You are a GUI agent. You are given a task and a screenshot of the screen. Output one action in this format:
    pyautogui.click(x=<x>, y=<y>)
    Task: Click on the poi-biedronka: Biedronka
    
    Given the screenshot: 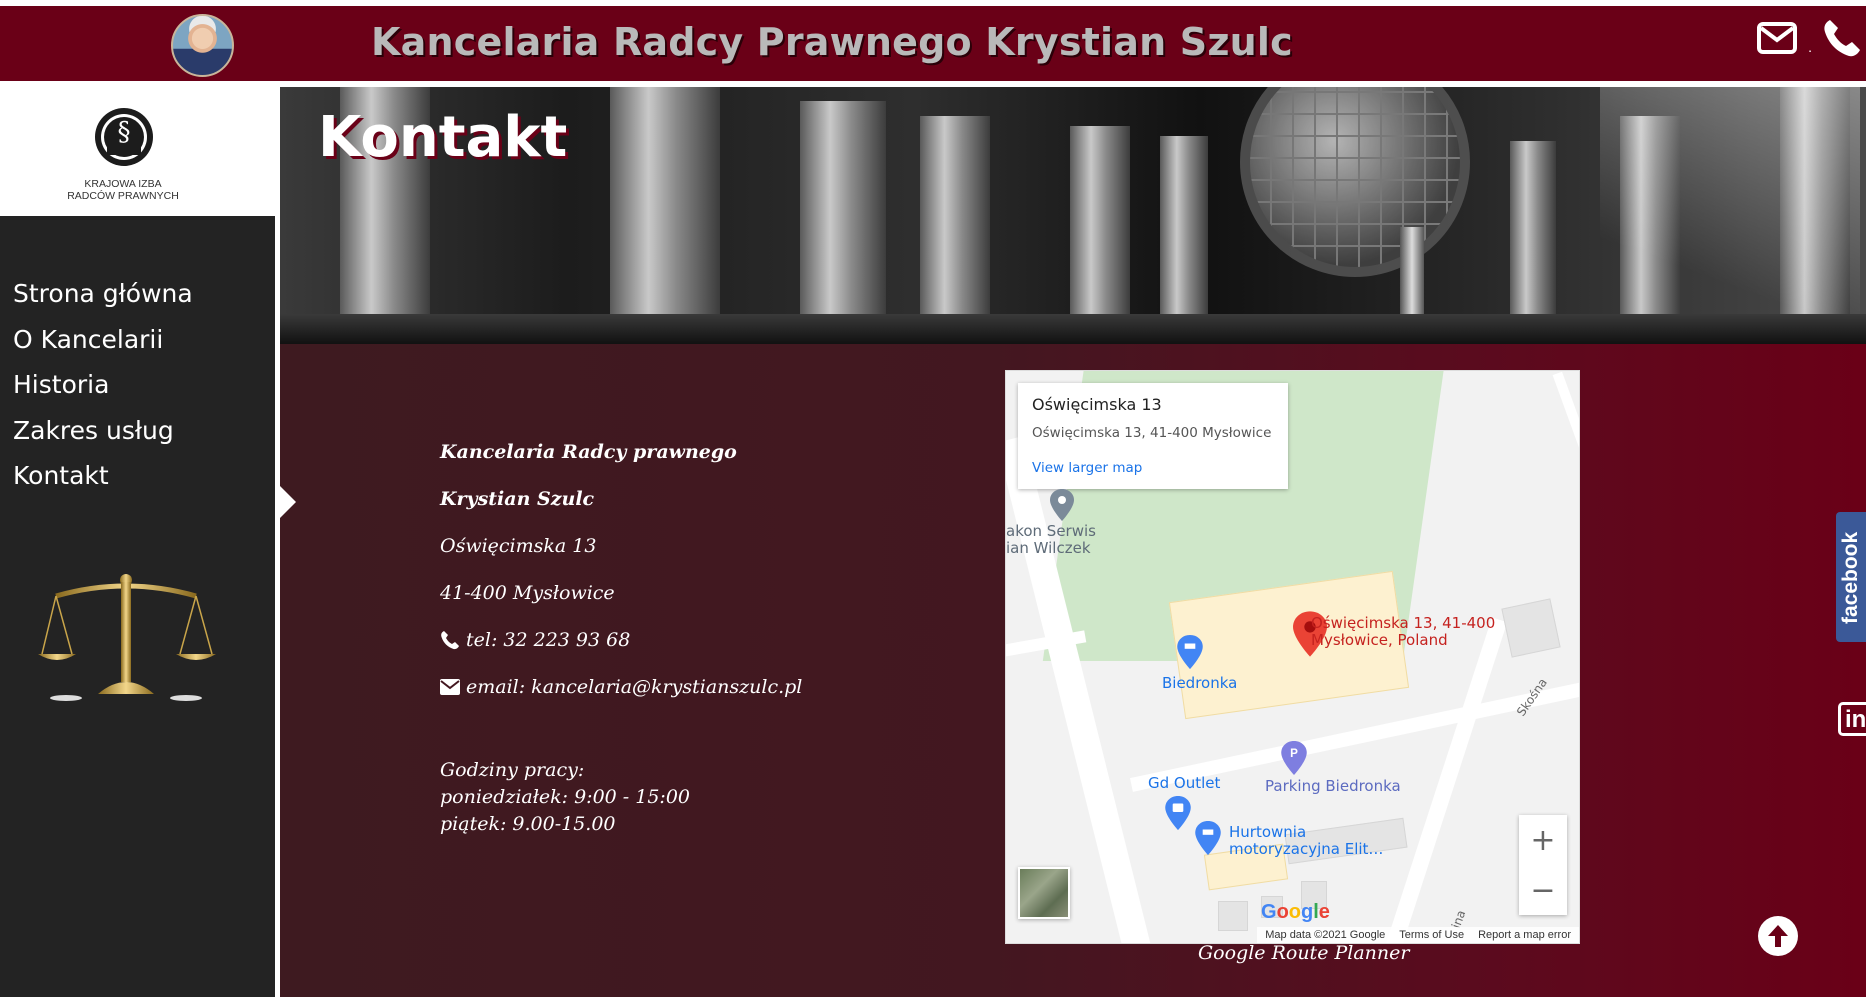 What is the action you would take?
    pyautogui.click(x=1200, y=683)
    